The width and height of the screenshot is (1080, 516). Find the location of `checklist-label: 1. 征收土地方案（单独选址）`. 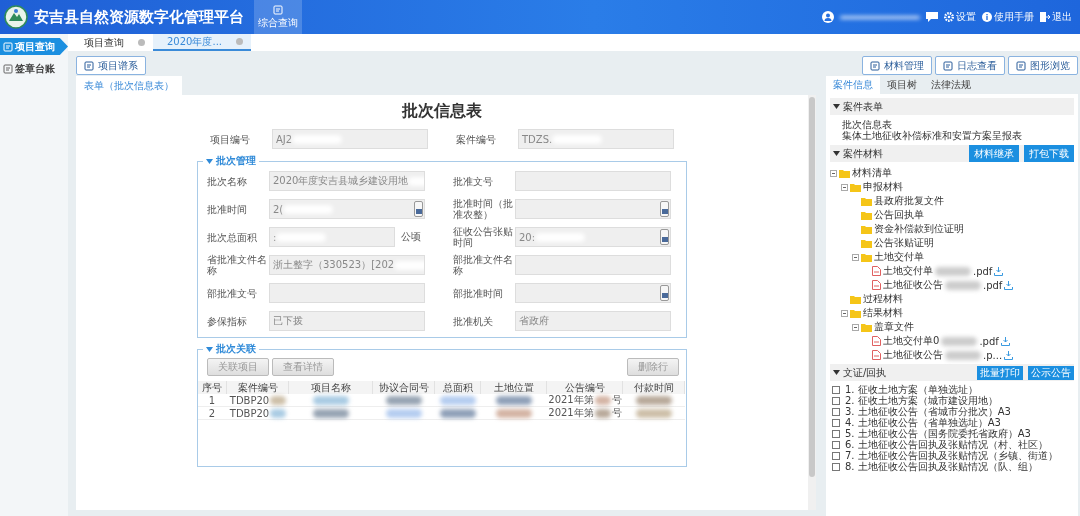

checklist-label: 1. 征收土地方案（单独选址） is located at coordinates (911, 389).